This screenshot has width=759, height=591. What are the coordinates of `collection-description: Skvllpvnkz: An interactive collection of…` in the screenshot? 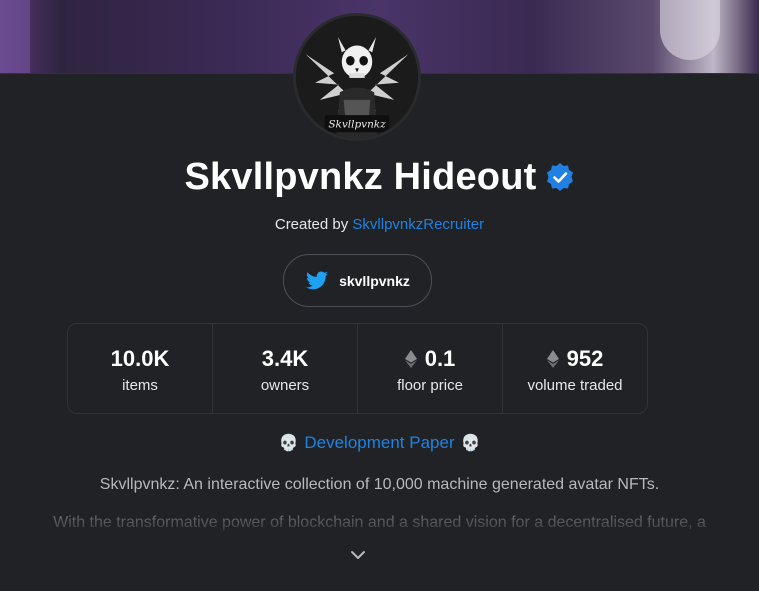 It's located at (379, 484).